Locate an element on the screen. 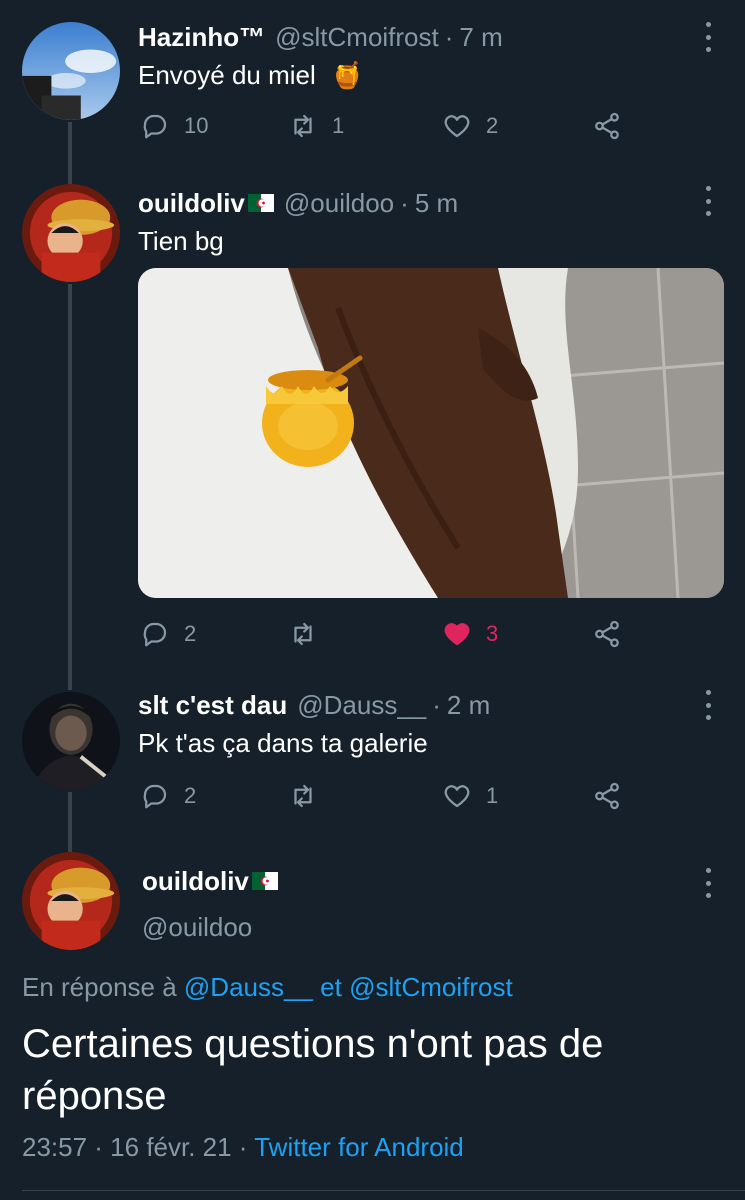 The width and height of the screenshot is (745, 1200). timestamp: 2 m is located at coordinates (468, 705).